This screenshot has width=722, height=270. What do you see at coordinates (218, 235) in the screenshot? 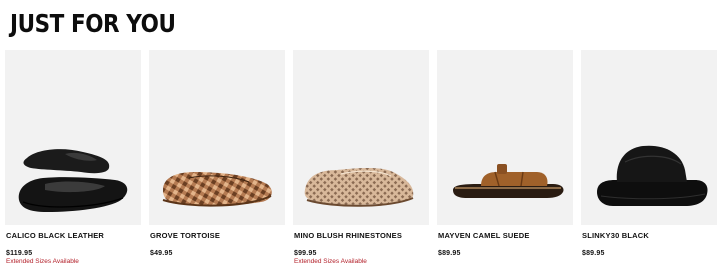
I see `product-name: GROVE TORTOISE` at bounding box center [218, 235].